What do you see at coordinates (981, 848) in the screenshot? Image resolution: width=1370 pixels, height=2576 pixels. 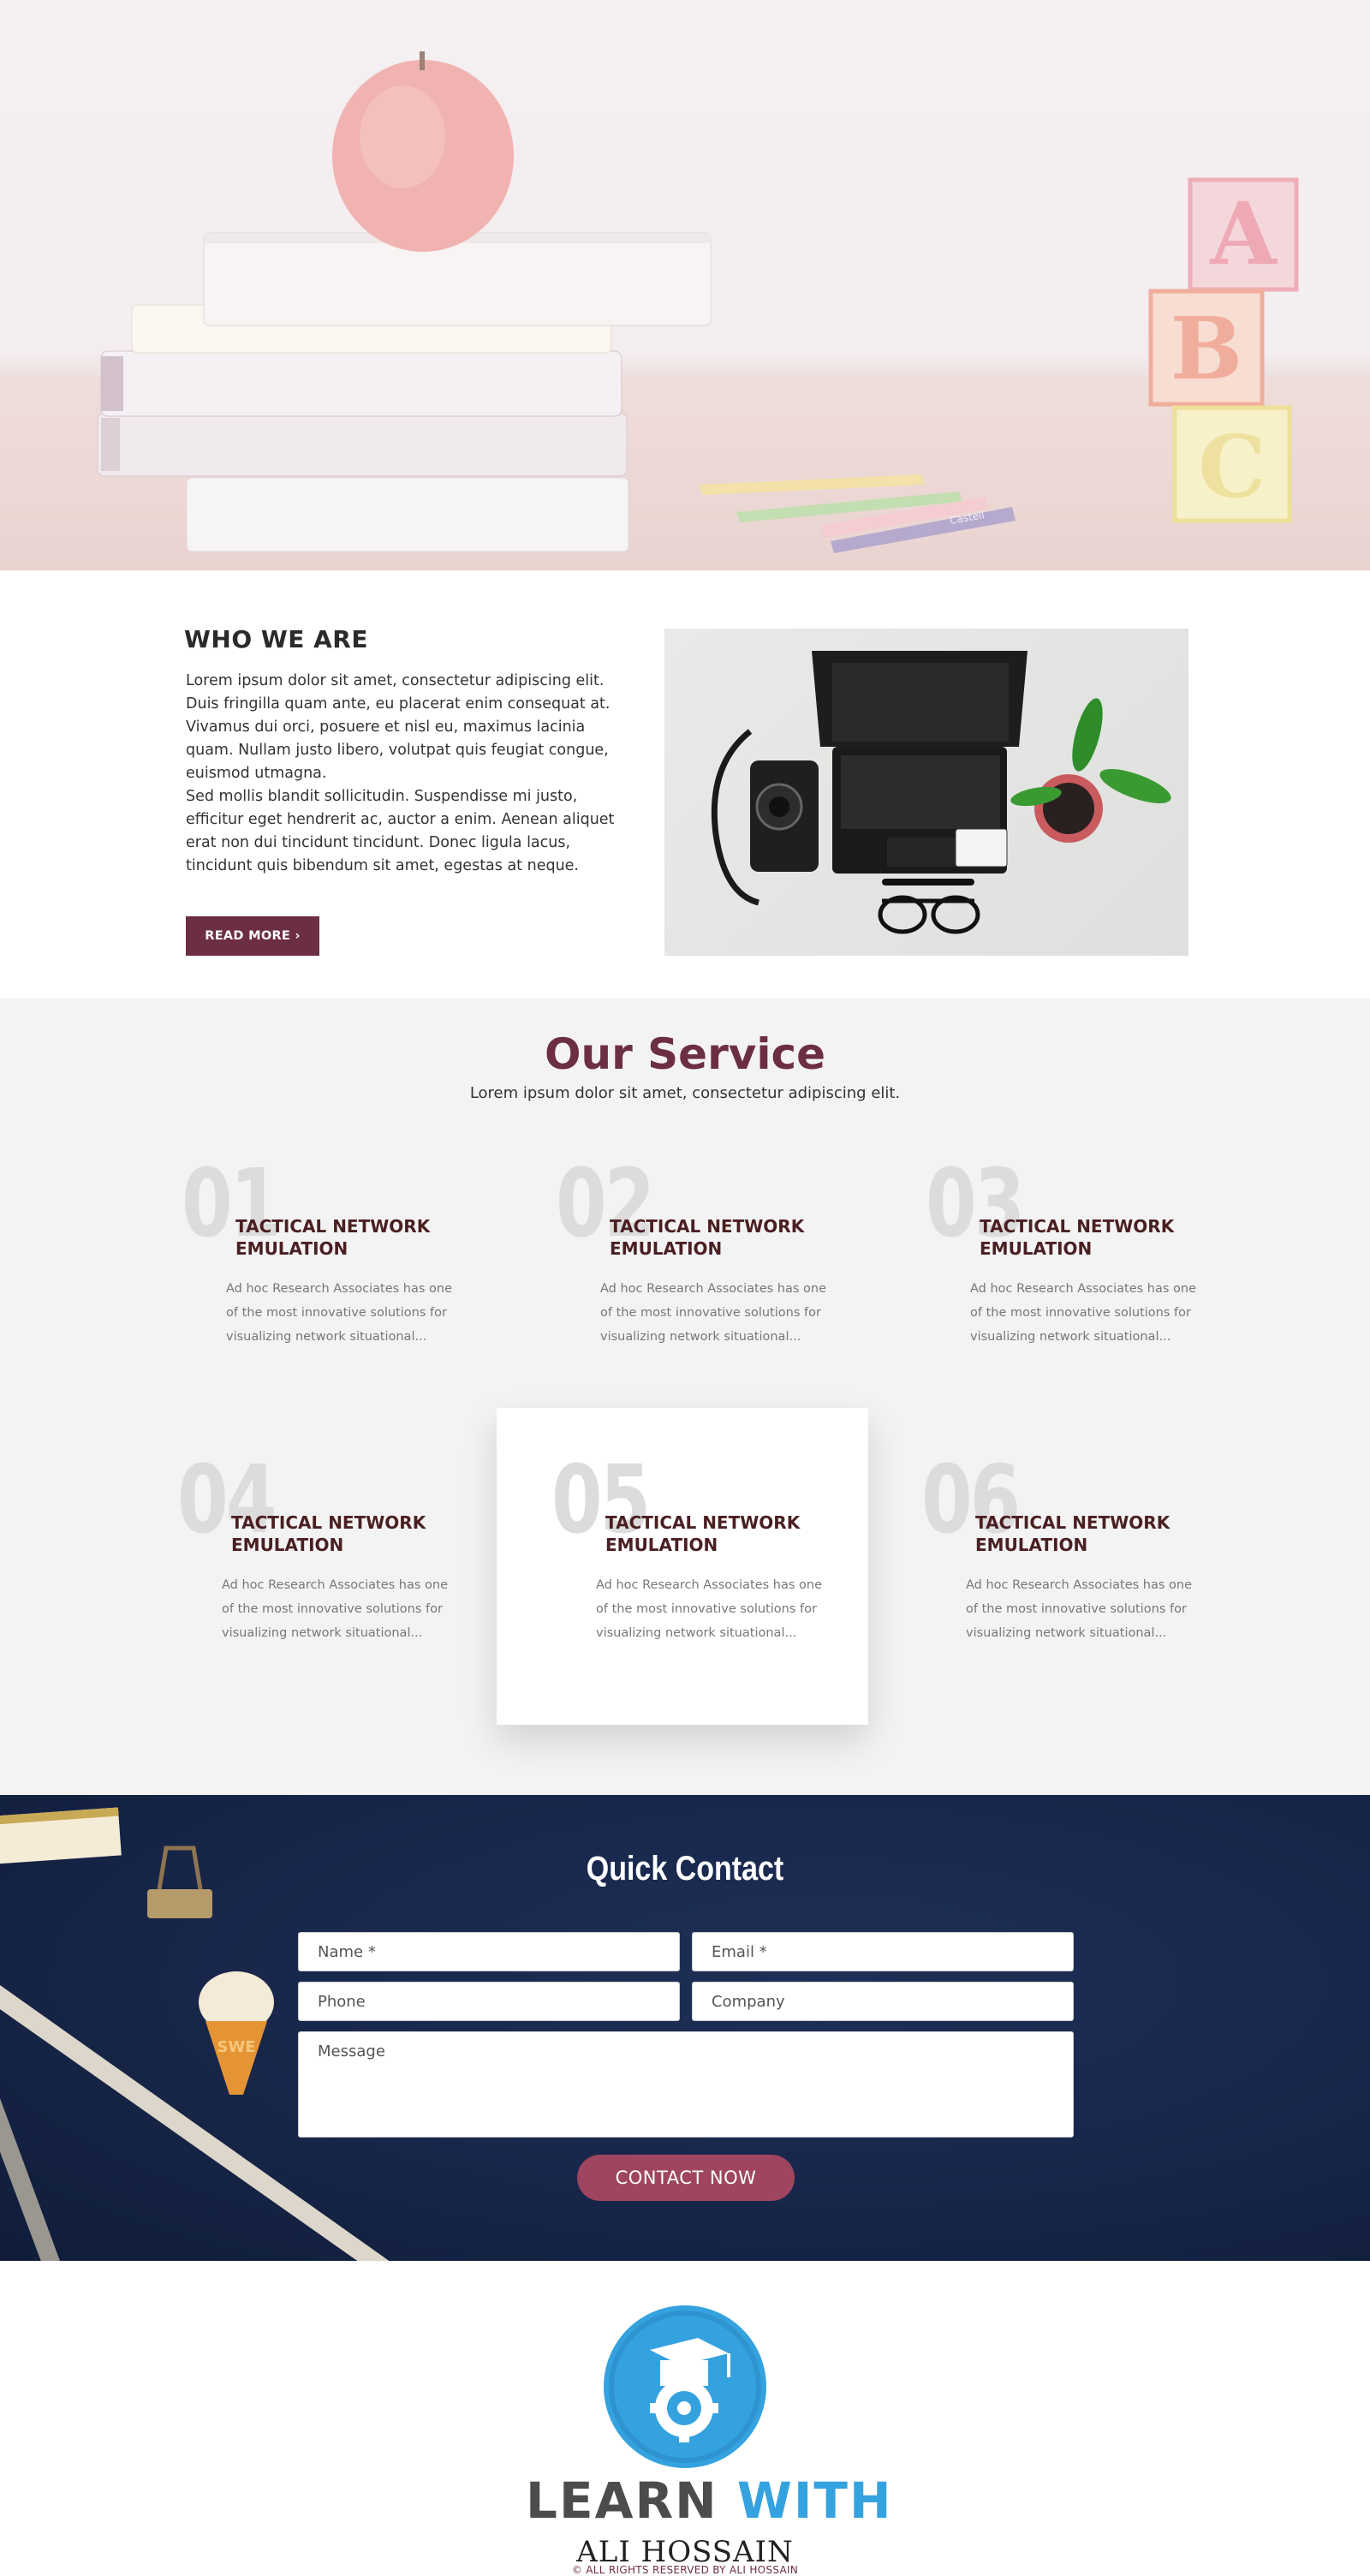 I see `business-card-icon` at bounding box center [981, 848].